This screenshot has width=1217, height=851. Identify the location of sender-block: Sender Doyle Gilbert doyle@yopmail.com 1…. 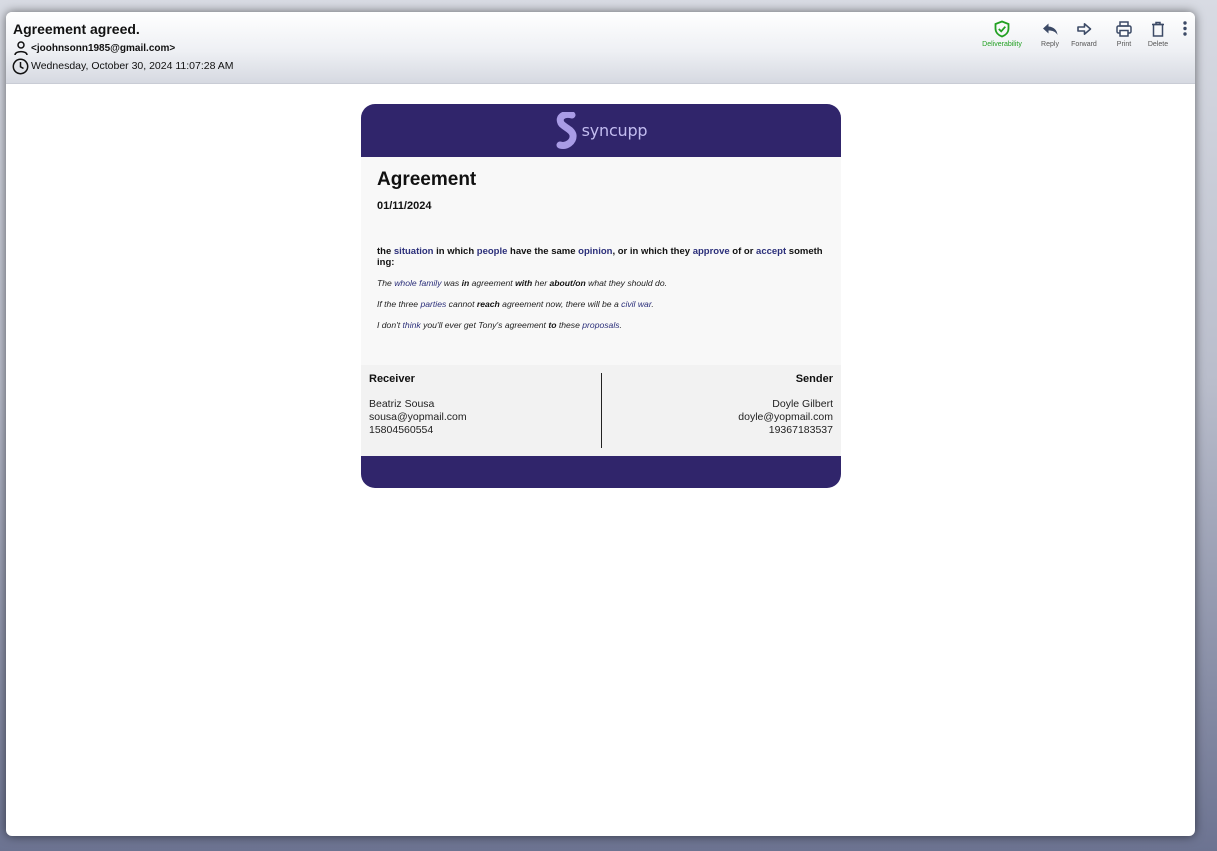
(721, 410).